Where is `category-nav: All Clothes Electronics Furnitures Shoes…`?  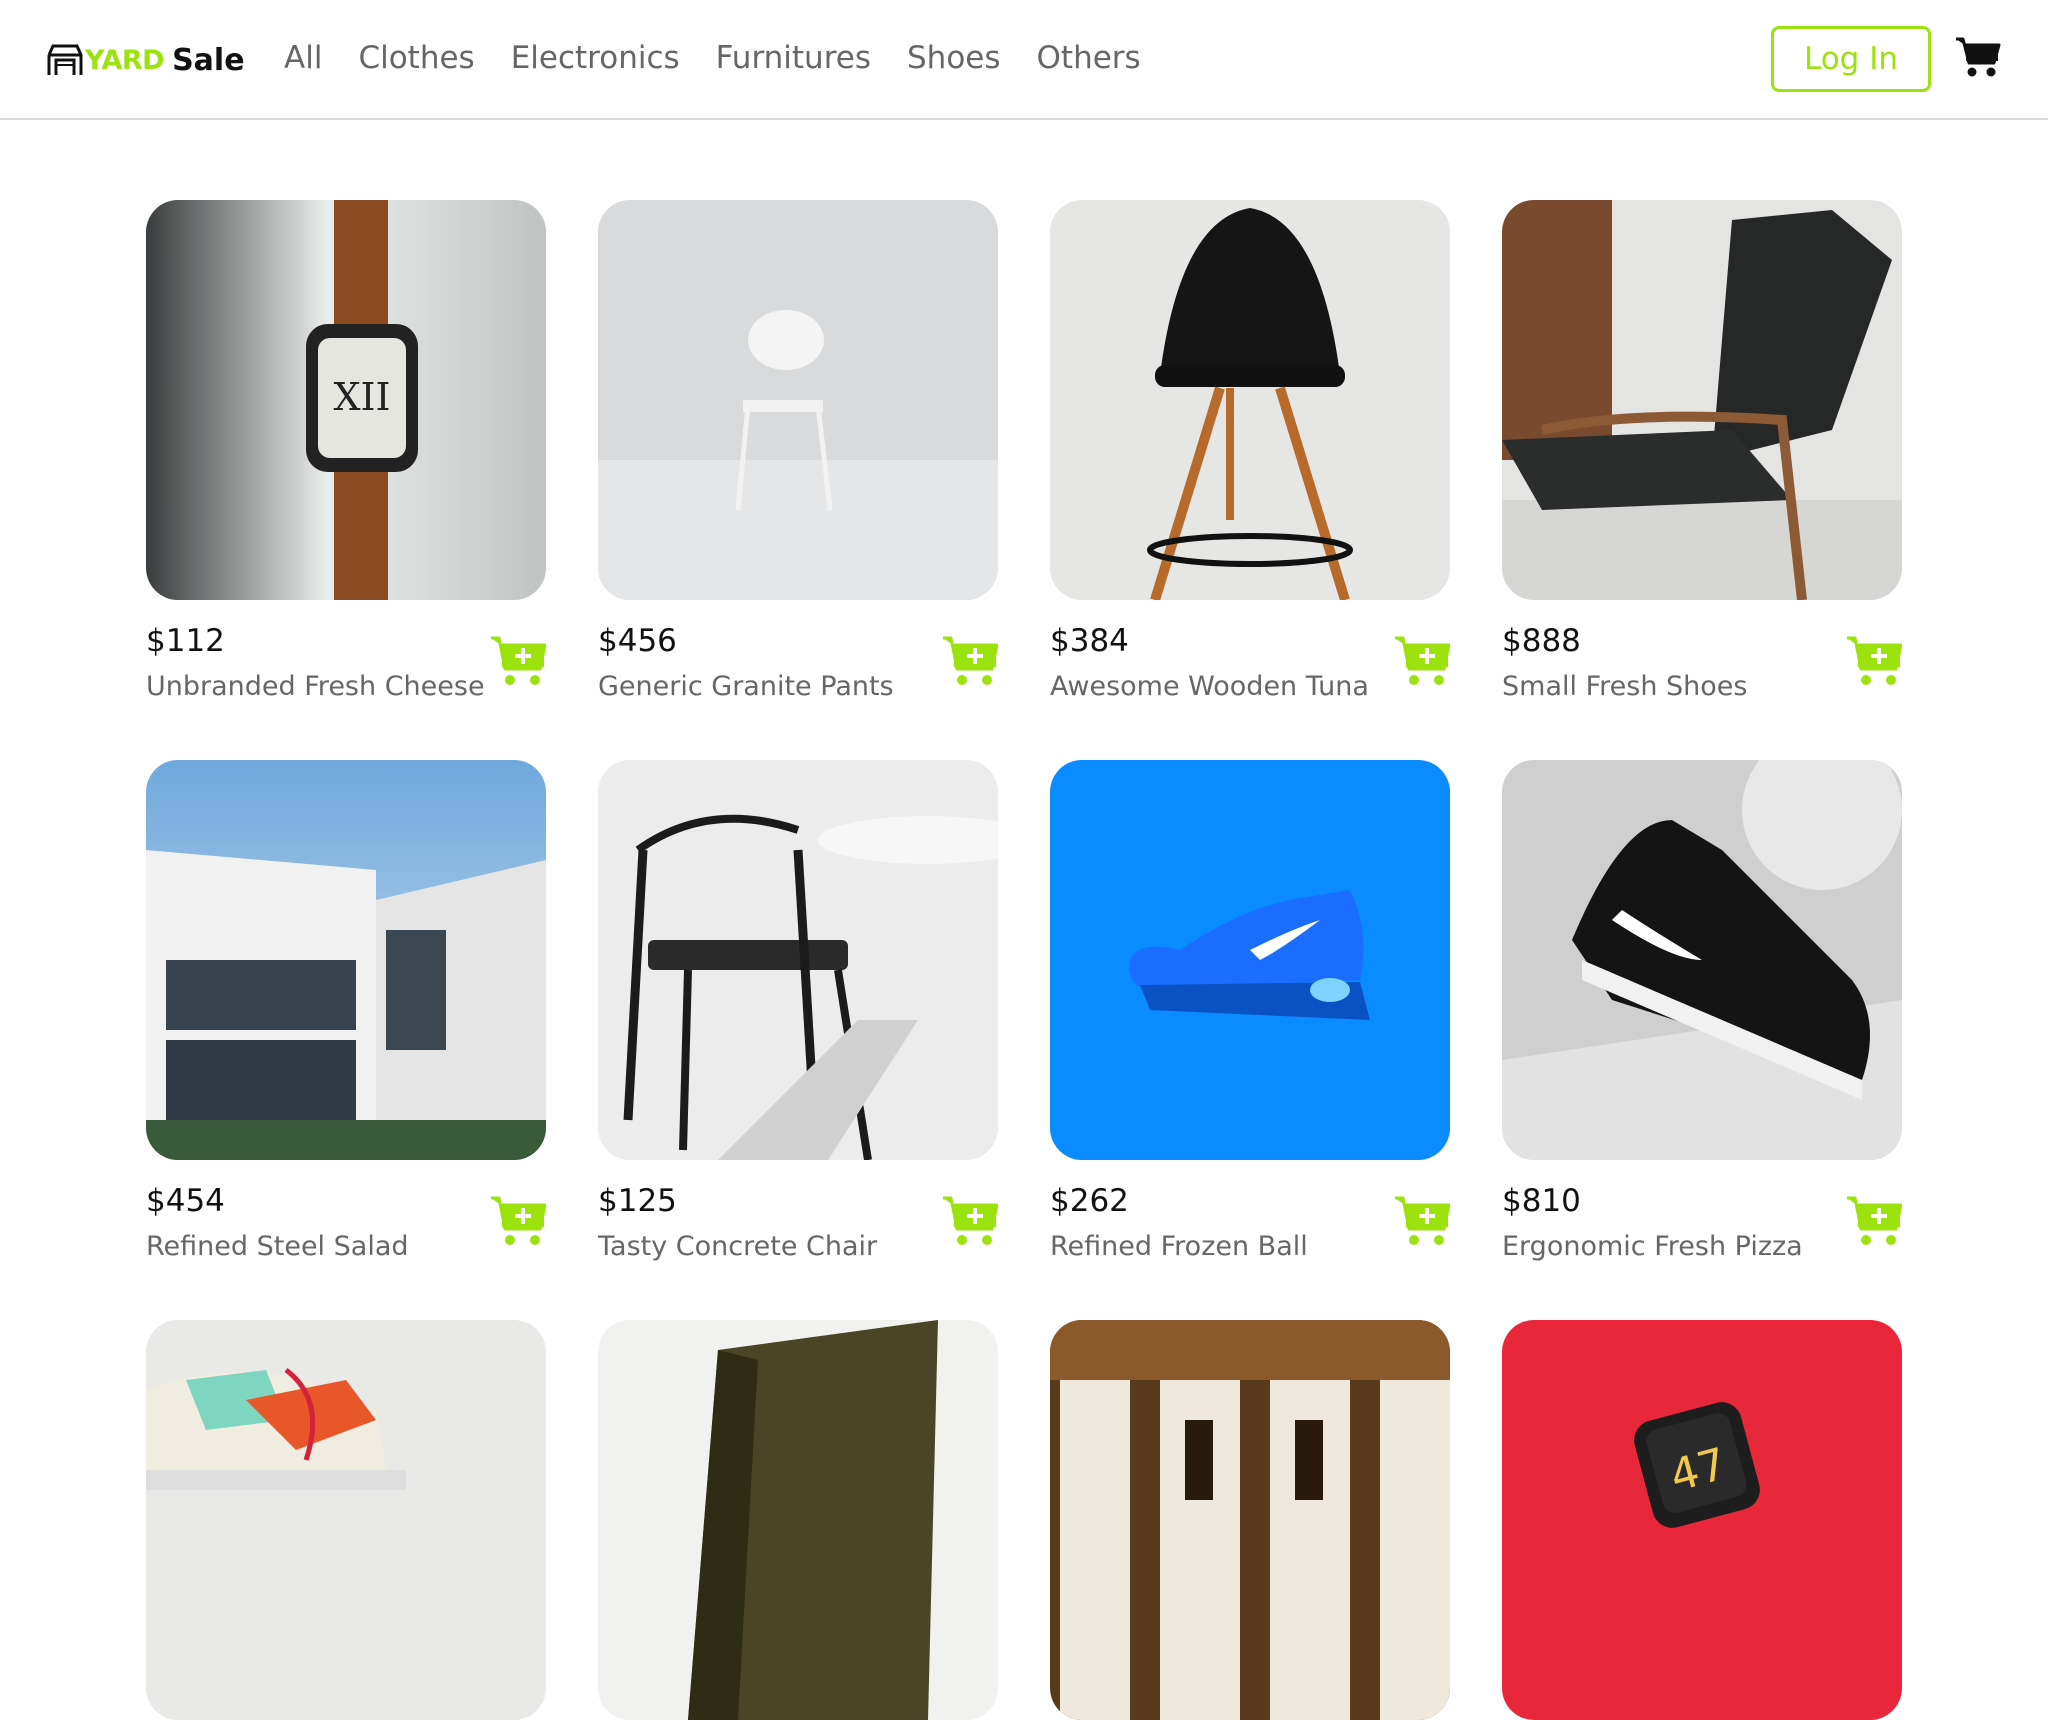
category-nav: All Clothes Electronics Furnitures Shoes… is located at coordinates (712, 58).